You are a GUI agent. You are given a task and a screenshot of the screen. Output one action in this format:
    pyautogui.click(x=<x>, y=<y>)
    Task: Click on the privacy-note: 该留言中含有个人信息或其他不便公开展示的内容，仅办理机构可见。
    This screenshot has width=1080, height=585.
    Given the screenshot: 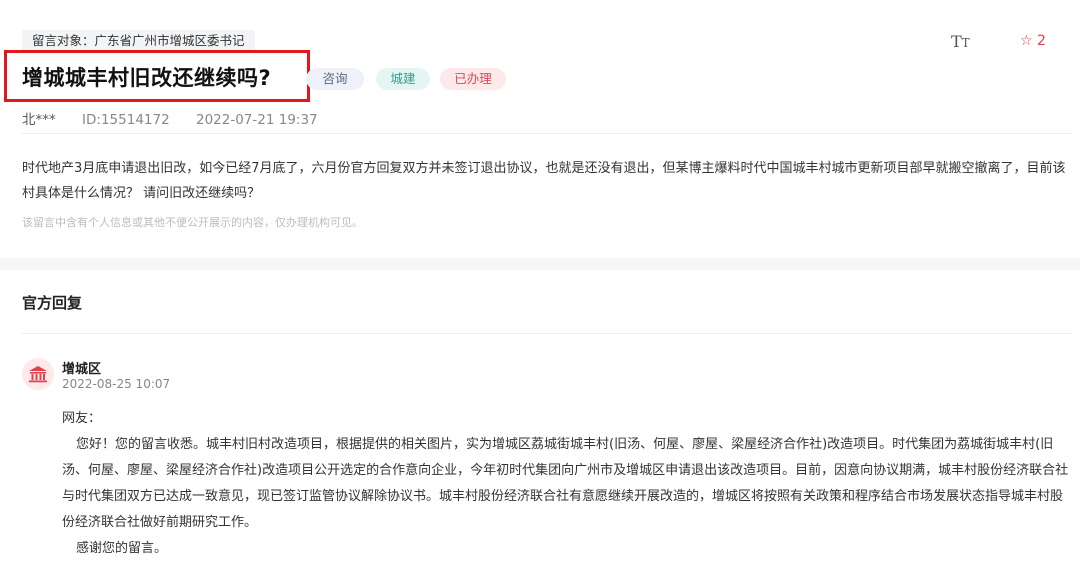 What is the action you would take?
    pyautogui.click(x=192, y=222)
    